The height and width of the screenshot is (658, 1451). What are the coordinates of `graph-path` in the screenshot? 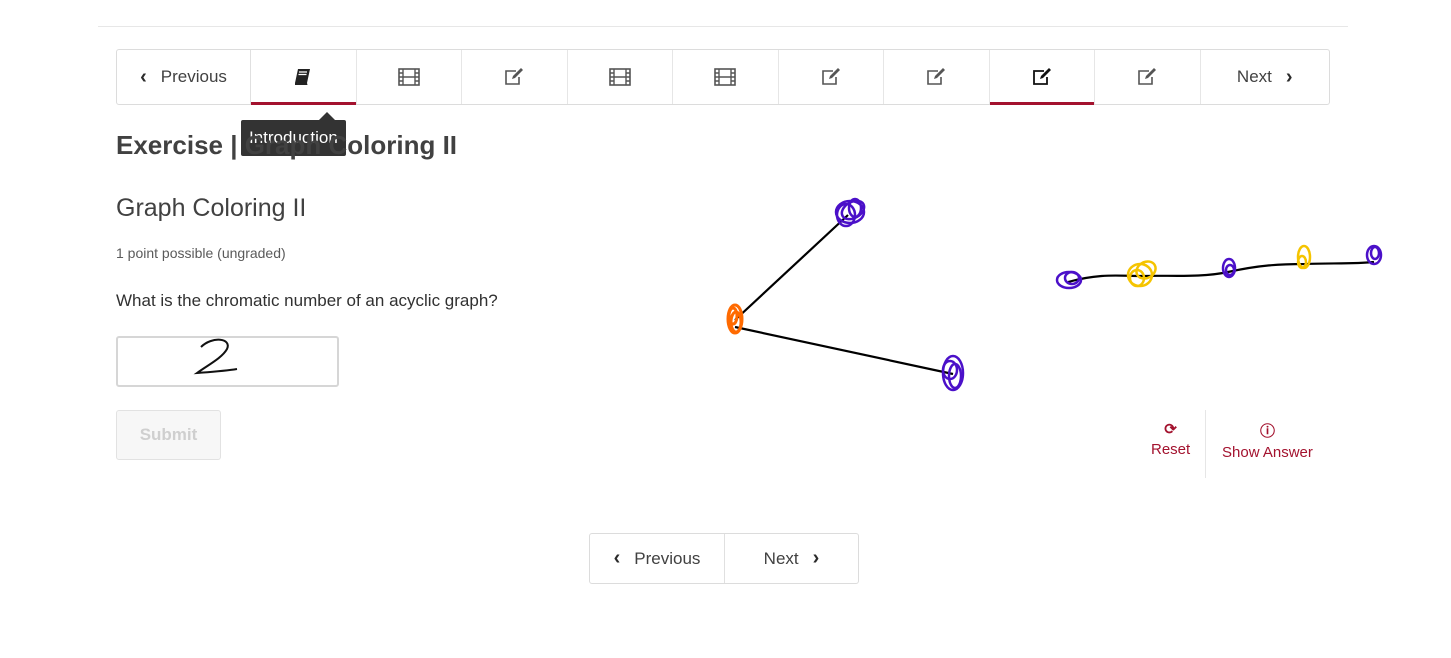 It's located at (1219, 267).